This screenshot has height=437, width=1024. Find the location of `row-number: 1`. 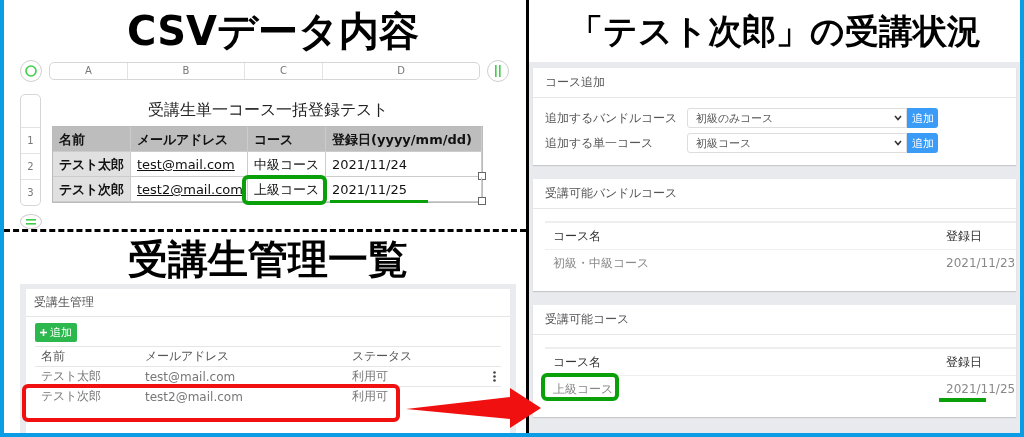

row-number: 1 is located at coordinates (30, 140).